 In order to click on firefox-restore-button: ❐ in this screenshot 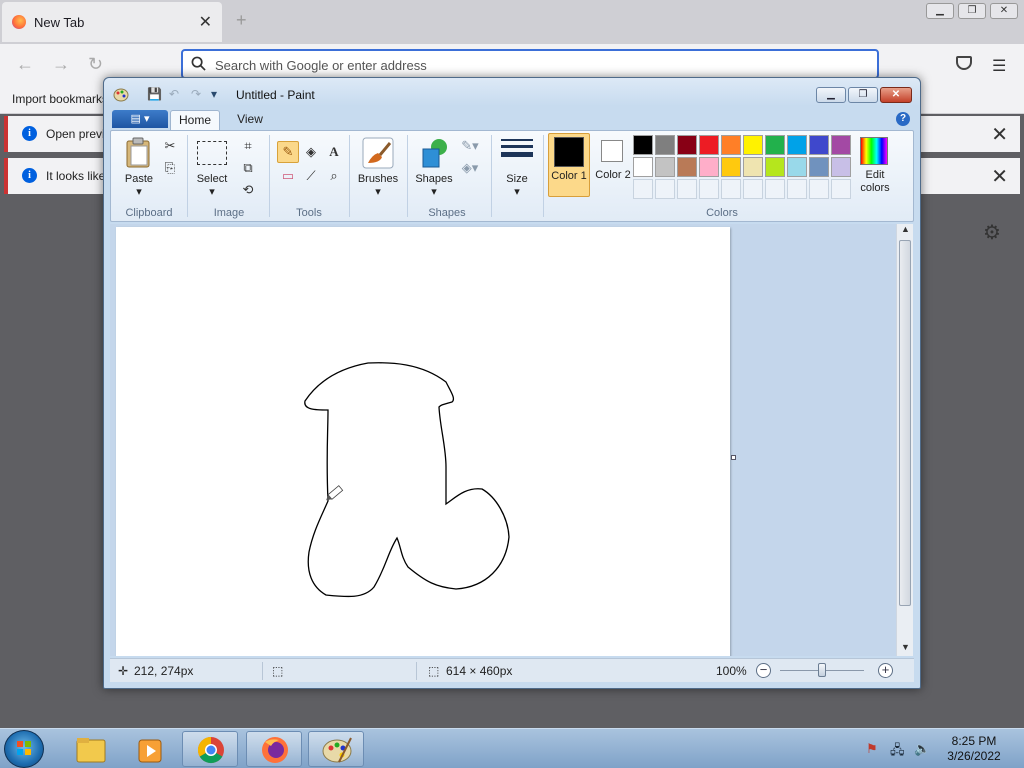, I will do `click(972, 11)`.